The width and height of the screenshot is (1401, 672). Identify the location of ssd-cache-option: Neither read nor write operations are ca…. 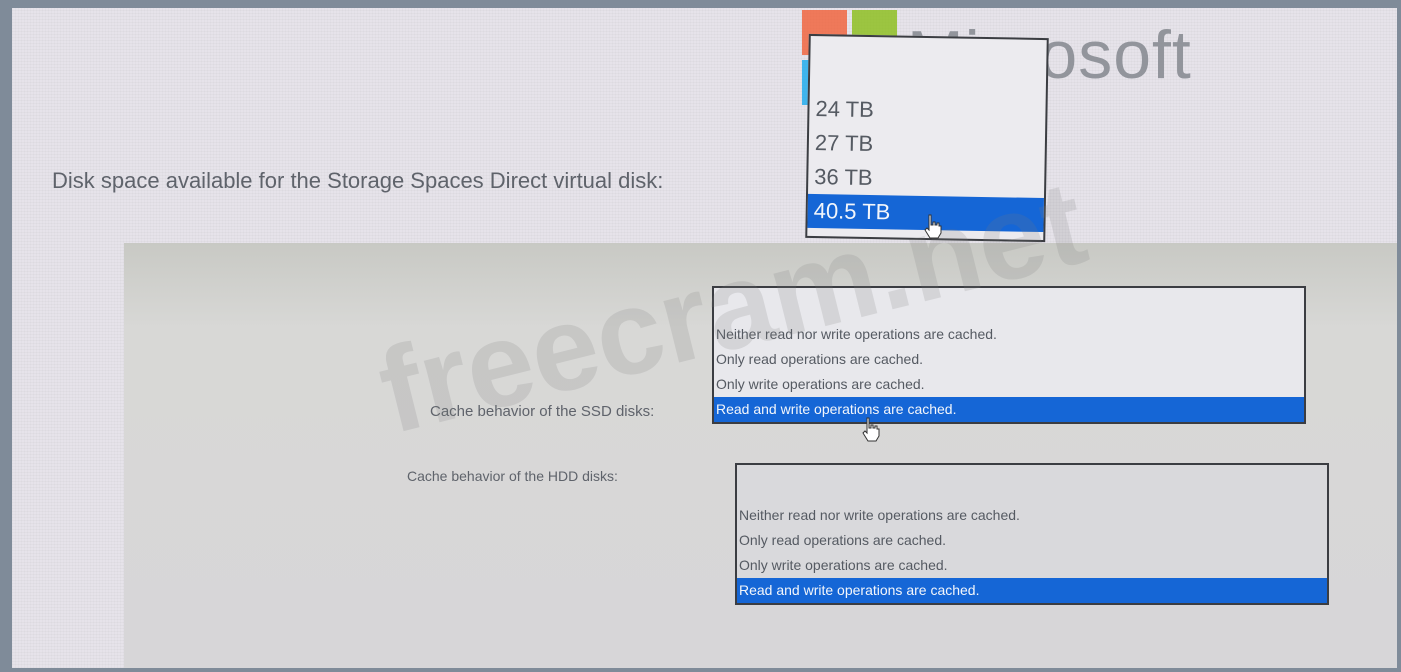
(1009, 334).